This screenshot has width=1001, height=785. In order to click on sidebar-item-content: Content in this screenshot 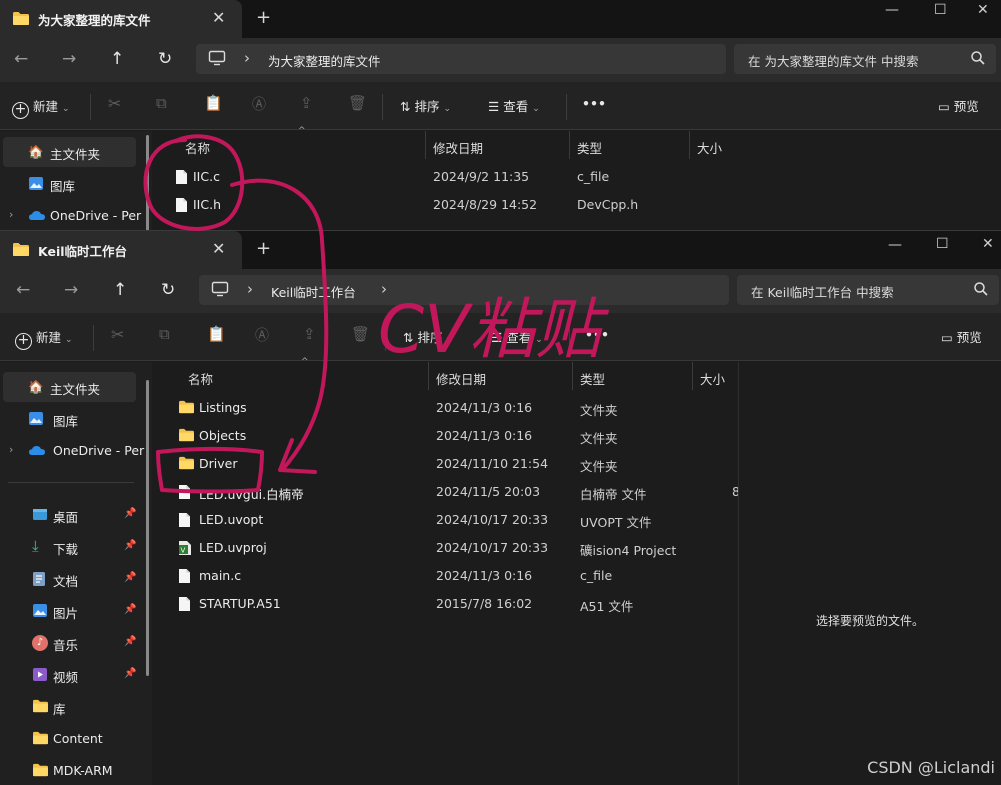, I will do `click(69, 739)`.